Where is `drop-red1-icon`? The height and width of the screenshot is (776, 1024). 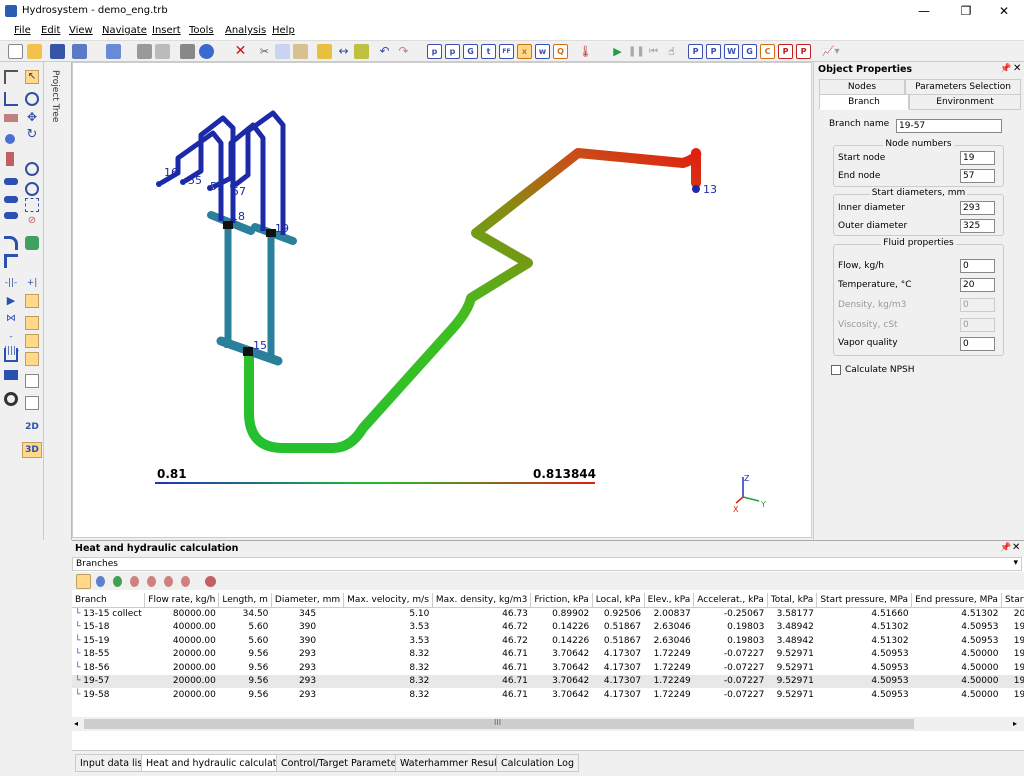 drop-red1-icon is located at coordinates (134, 581).